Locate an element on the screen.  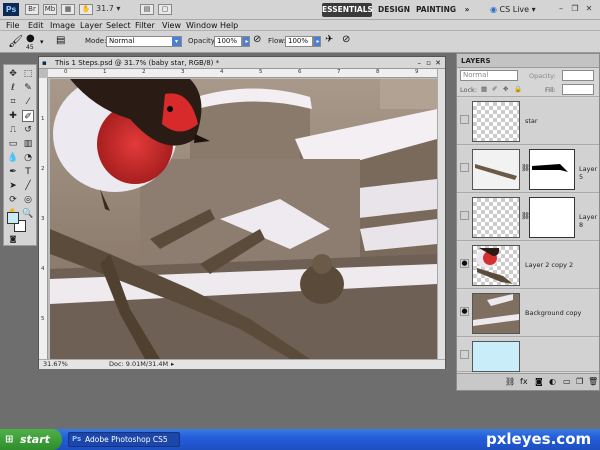
doc-maximize-icon: ▫ is located at coordinates (428, 63).